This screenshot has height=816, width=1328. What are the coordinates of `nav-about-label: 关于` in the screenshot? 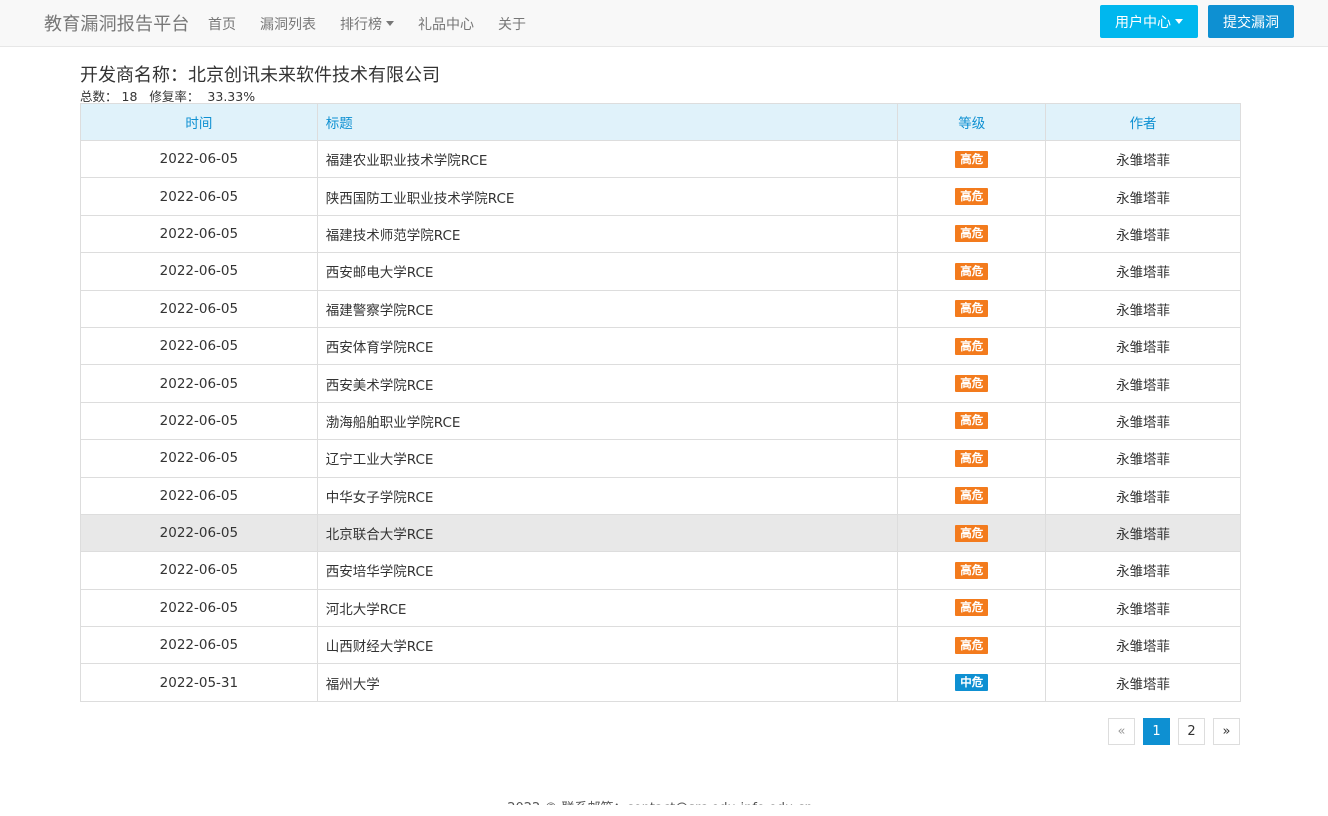 It's located at (512, 24).